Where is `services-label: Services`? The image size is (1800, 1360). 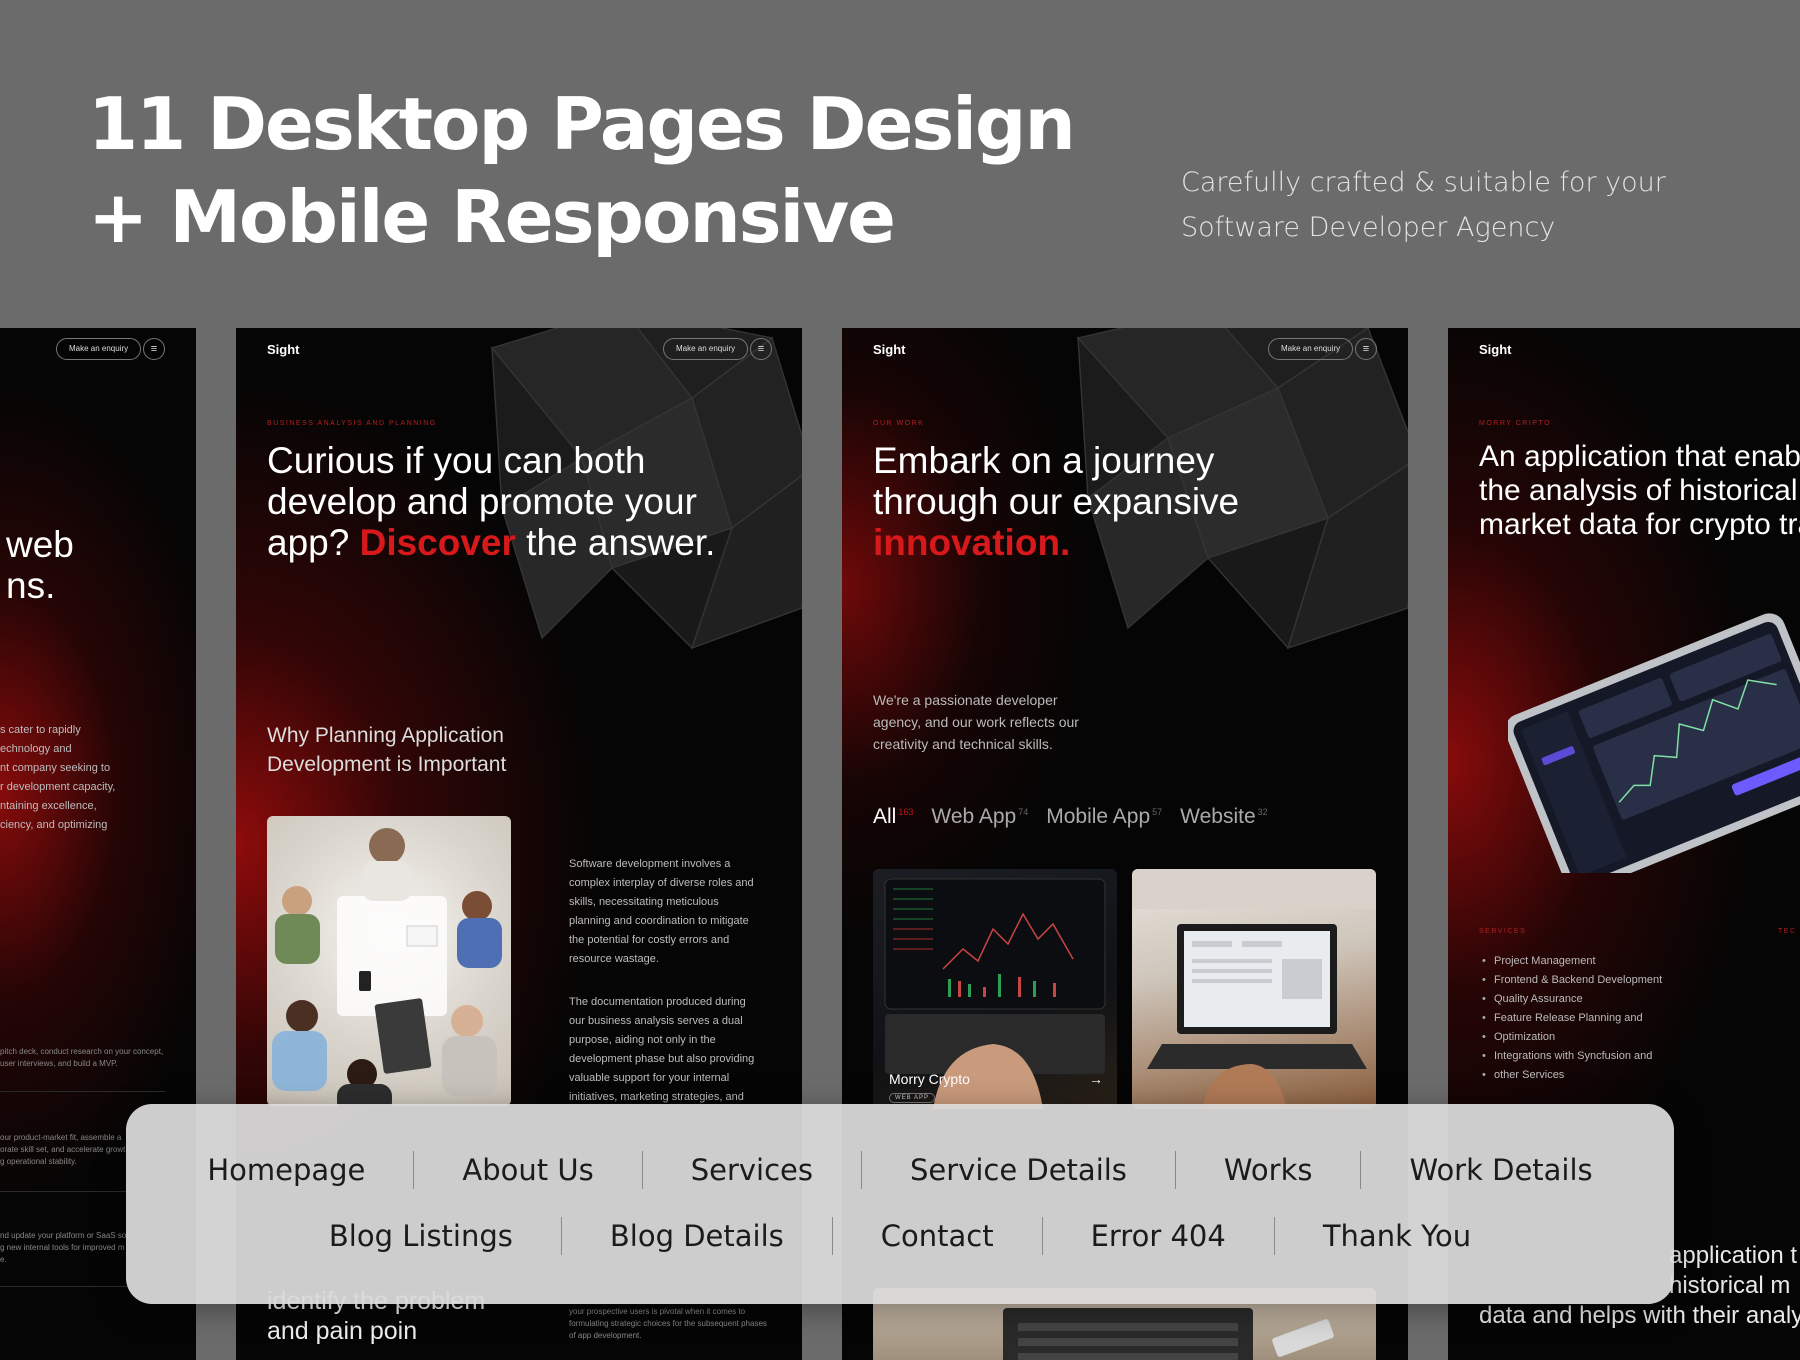 services-label: Services is located at coordinates (1503, 931).